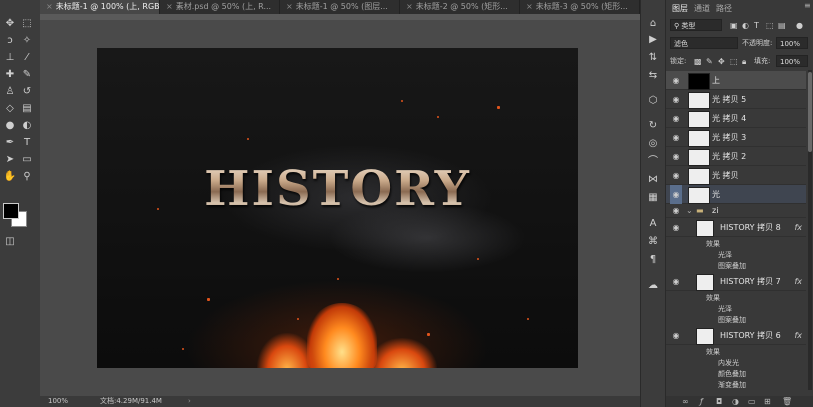  What do you see at coordinates (724, 8) in the screenshot?
I see `tab-paths: 路径` at bounding box center [724, 8].